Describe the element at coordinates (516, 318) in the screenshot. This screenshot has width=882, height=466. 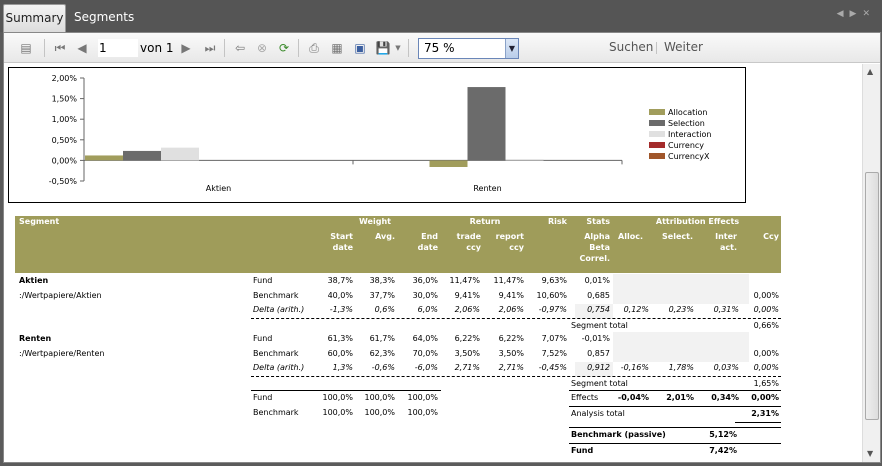
I see `dashed-divider` at that location.